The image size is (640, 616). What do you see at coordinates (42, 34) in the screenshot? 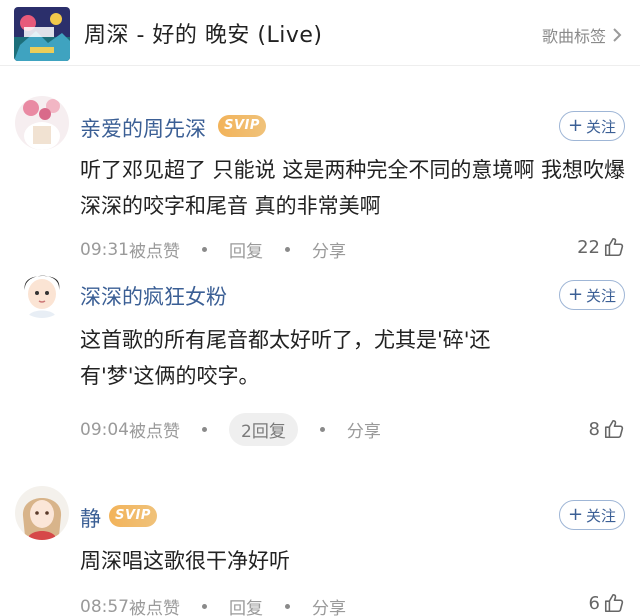
I see `album-cover` at bounding box center [42, 34].